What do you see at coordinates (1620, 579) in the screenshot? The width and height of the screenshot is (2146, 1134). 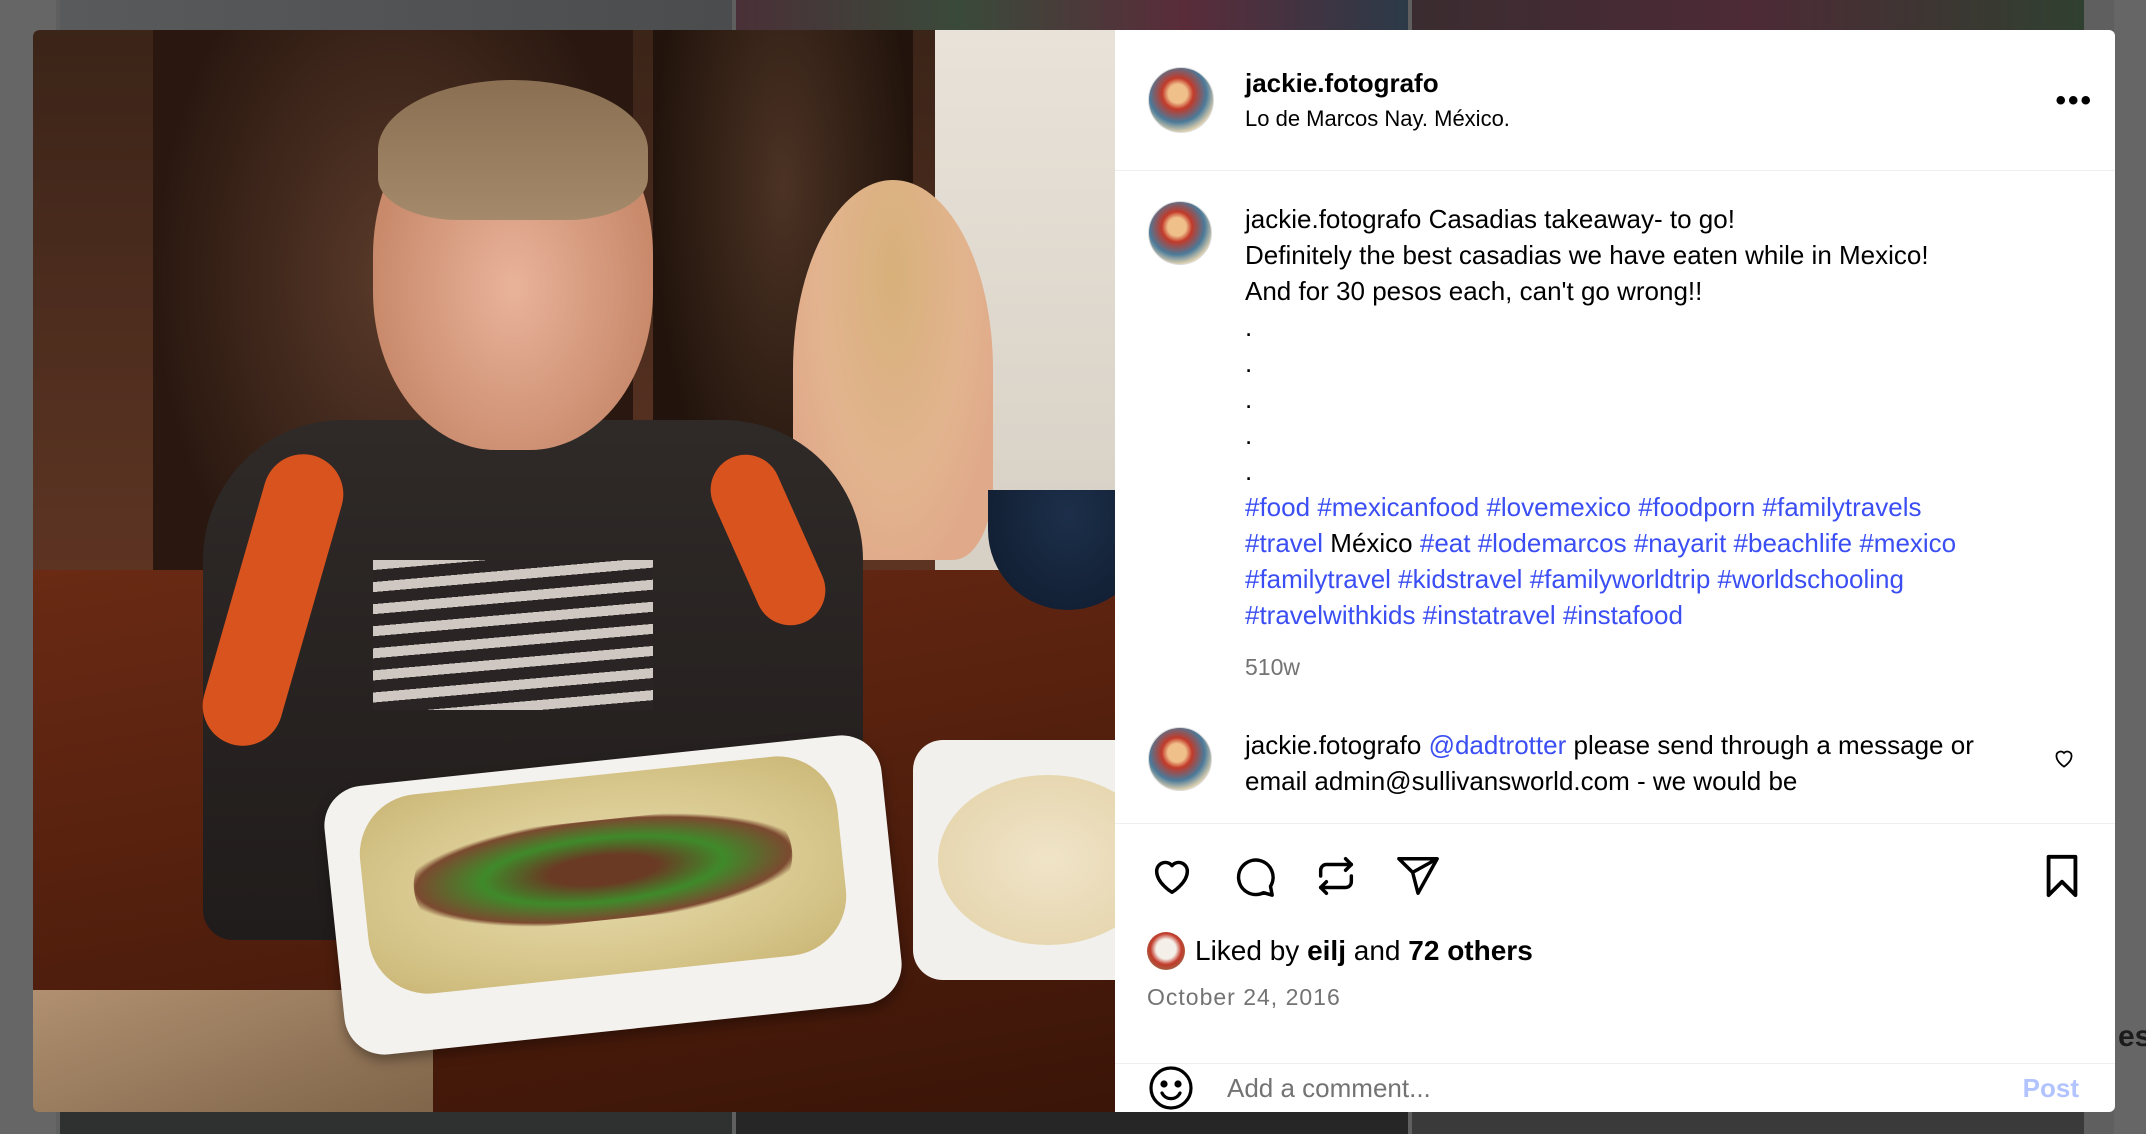 I see `hashtag-link: #familyworldtrip` at bounding box center [1620, 579].